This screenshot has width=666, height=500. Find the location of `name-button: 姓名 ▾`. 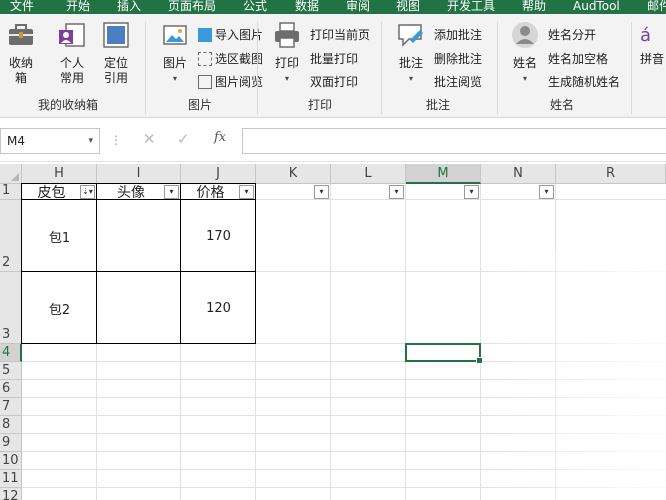

name-button: 姓名 ▾ is located at coordinates (525, 53).